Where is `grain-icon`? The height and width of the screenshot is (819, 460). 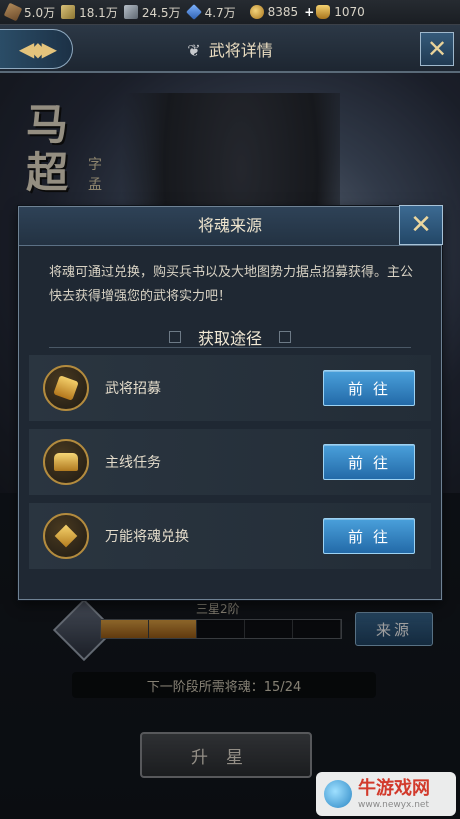
grain-icon is located at coordinates (68, 12).